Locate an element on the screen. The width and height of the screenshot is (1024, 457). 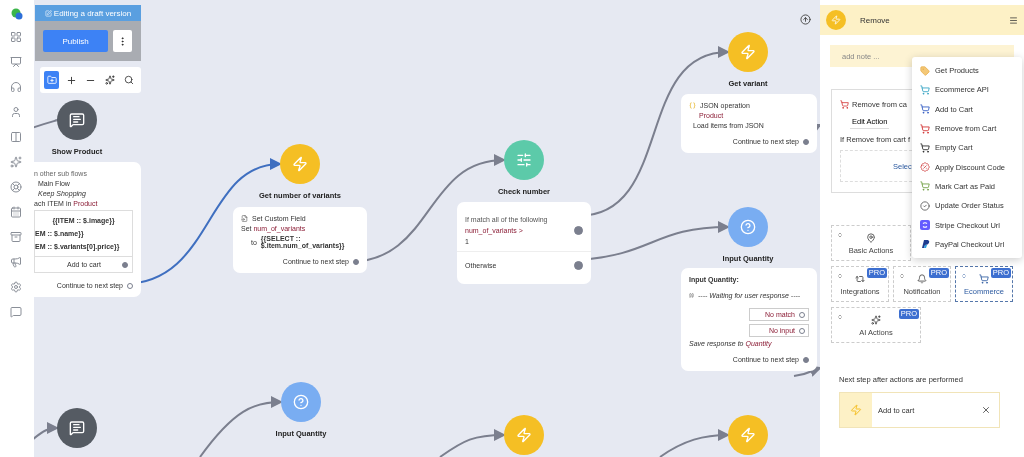
sliders-icon is located at coordinates (524, 160).